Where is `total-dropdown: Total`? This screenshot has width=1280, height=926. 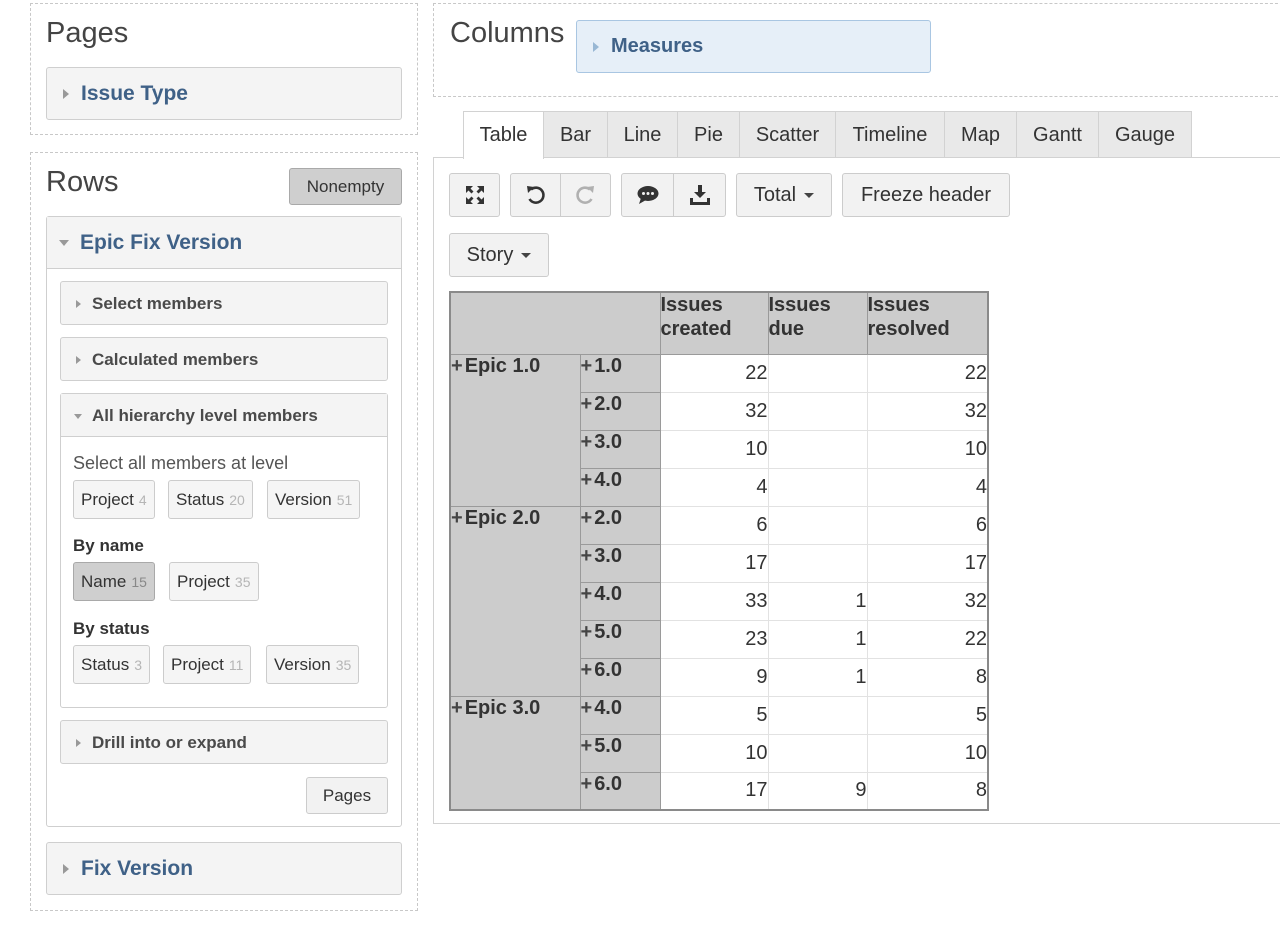
total-dropdown: Total is located at coordinates (784, 195).